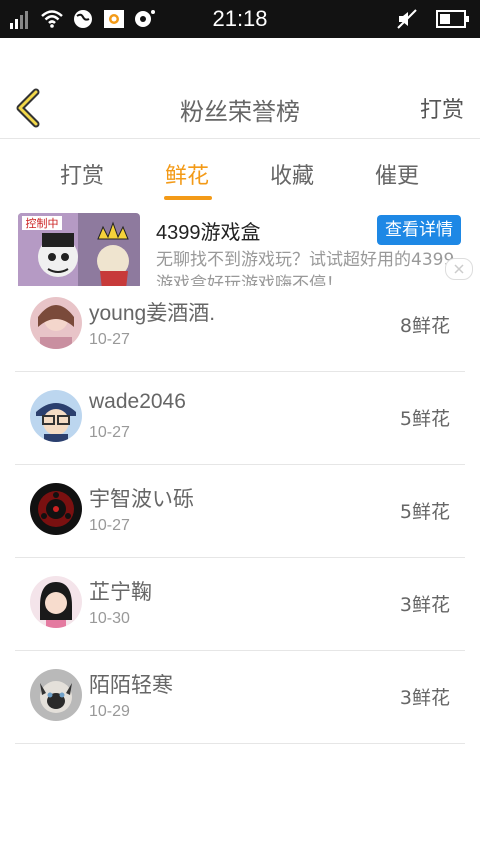 Image resolution: width=480 pixels, height=854 pixels. I want to click on fan-name: young姜酒酒., so click(152, 313).